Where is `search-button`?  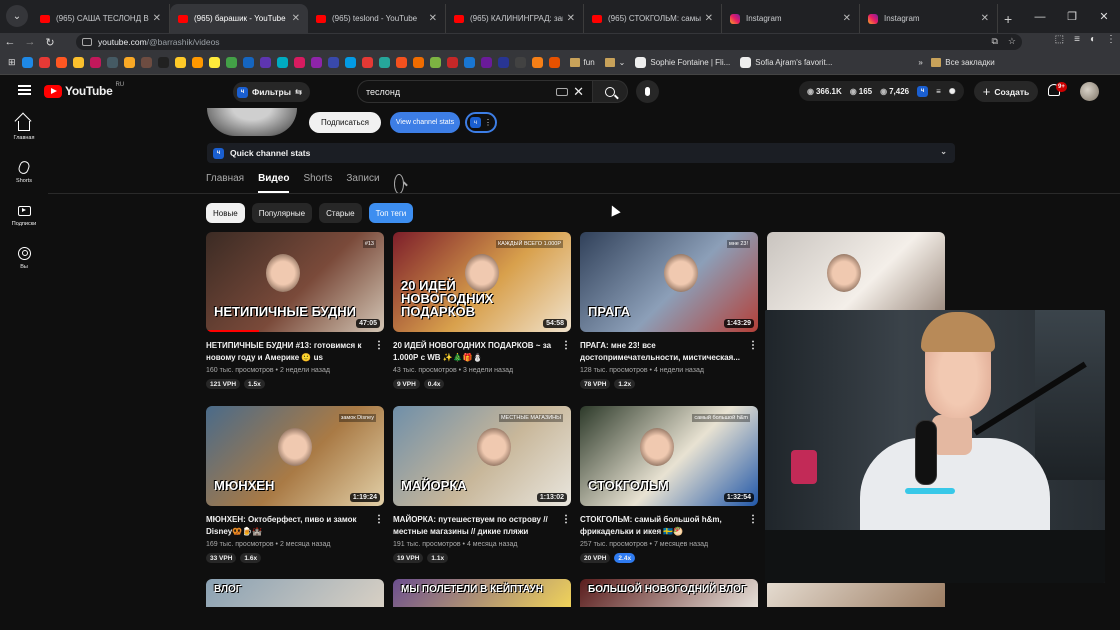 search-button is located at coordinates (610, 91).